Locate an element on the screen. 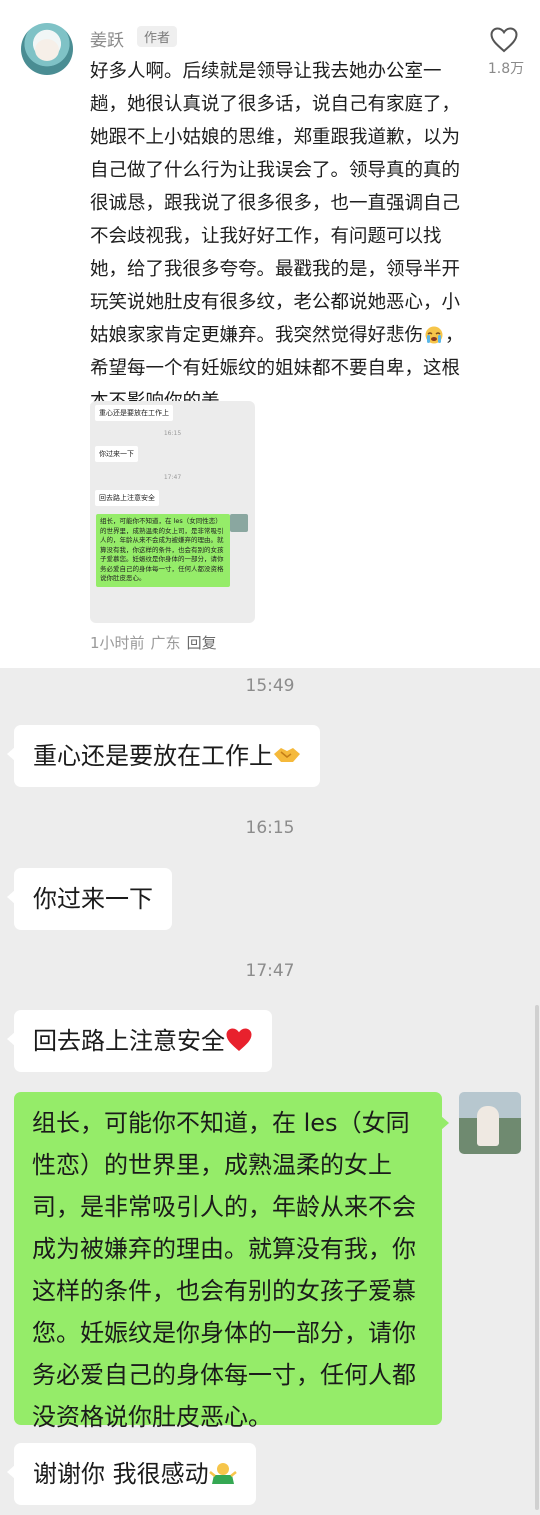  author-badge: 作者 is located at coordinates (157, 36).